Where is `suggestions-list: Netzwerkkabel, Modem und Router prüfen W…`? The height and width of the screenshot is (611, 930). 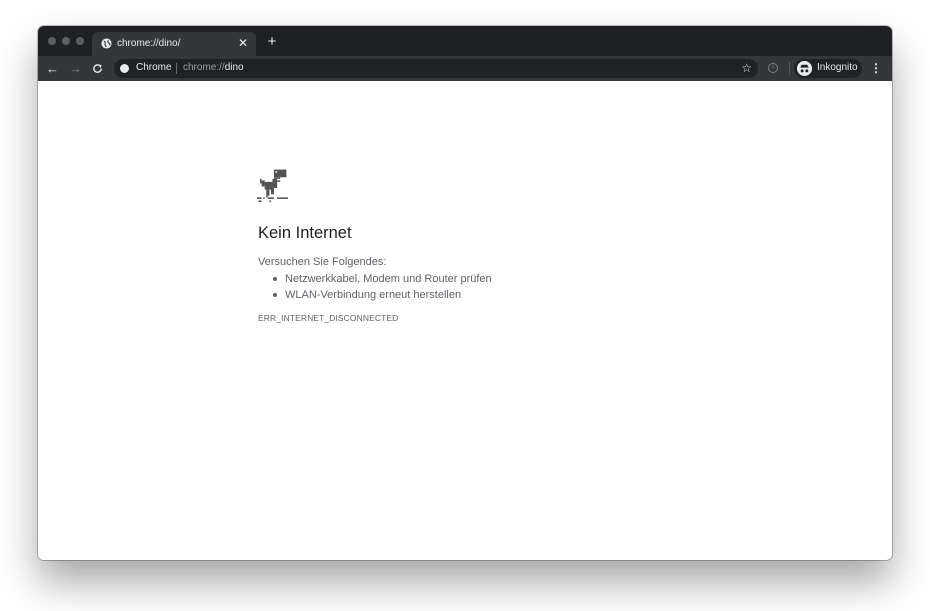 suggestions-list: Netzwerkkabel, Modem und Router prüfen W… is located at coordinates (375, 287).